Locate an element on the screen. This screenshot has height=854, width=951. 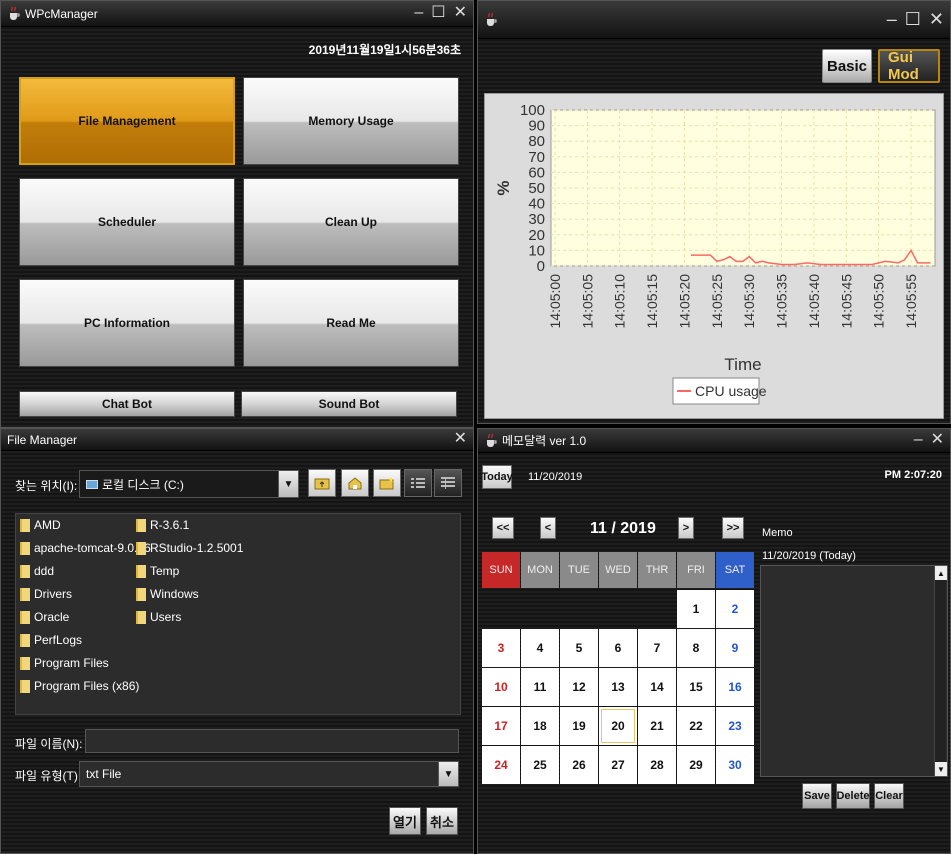
x-tick-label: 14:05:00 is located at coordinates (555, 301).